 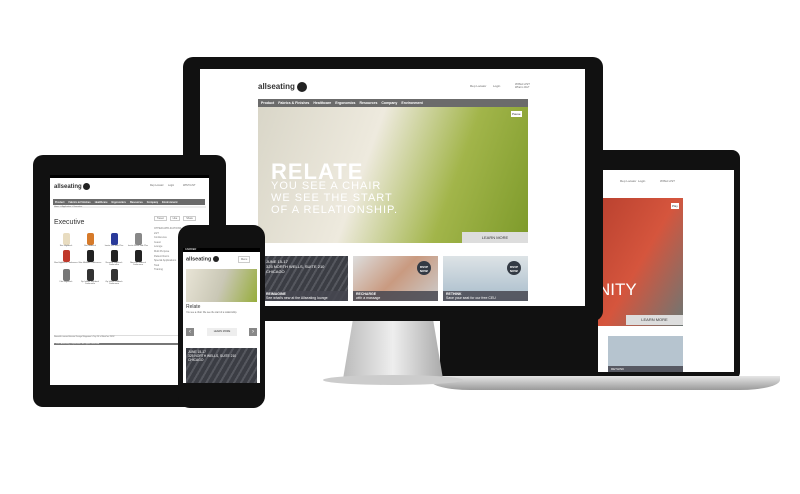 What do you see at coordinates (640, 262) in the screenshot?
I see `laptop-hero` at bounding box center [640, 262].